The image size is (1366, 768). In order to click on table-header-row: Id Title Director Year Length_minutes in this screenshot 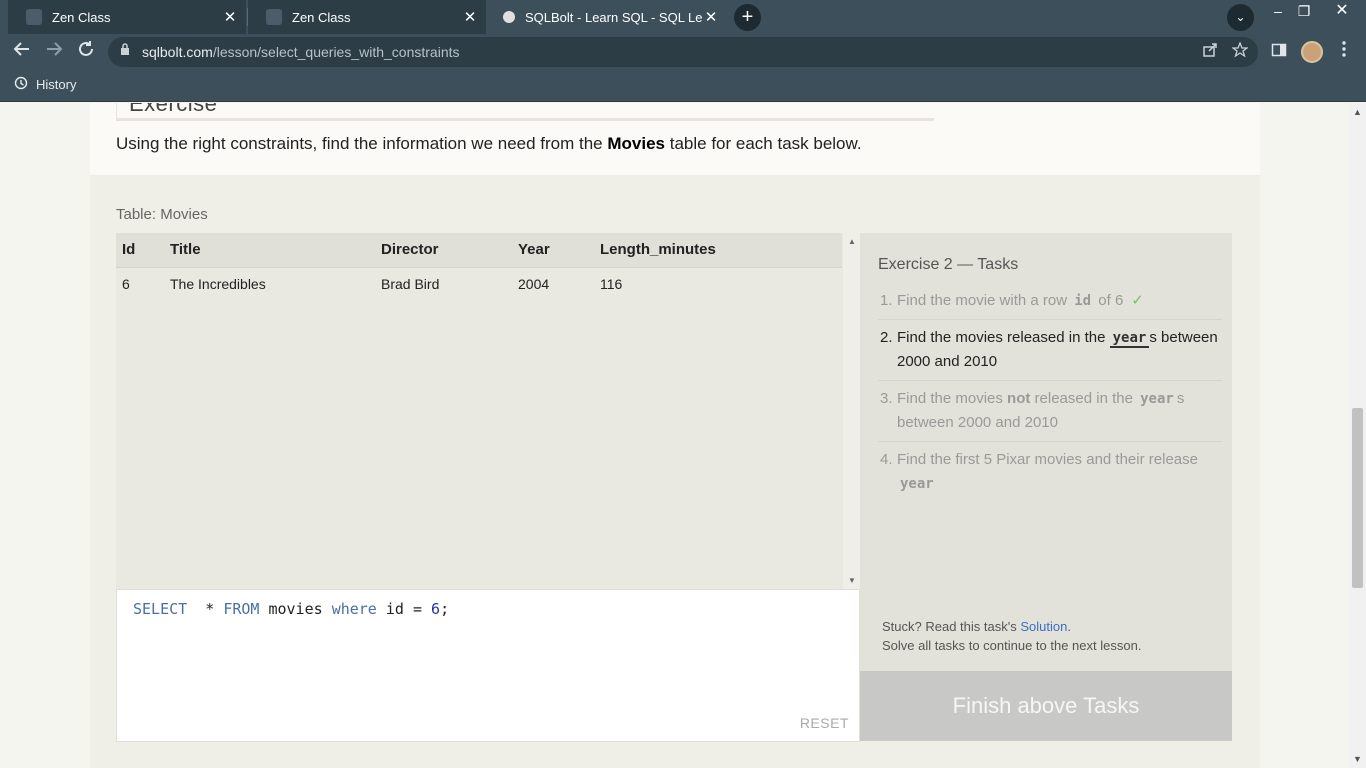, I will do `click(479, 250)`.